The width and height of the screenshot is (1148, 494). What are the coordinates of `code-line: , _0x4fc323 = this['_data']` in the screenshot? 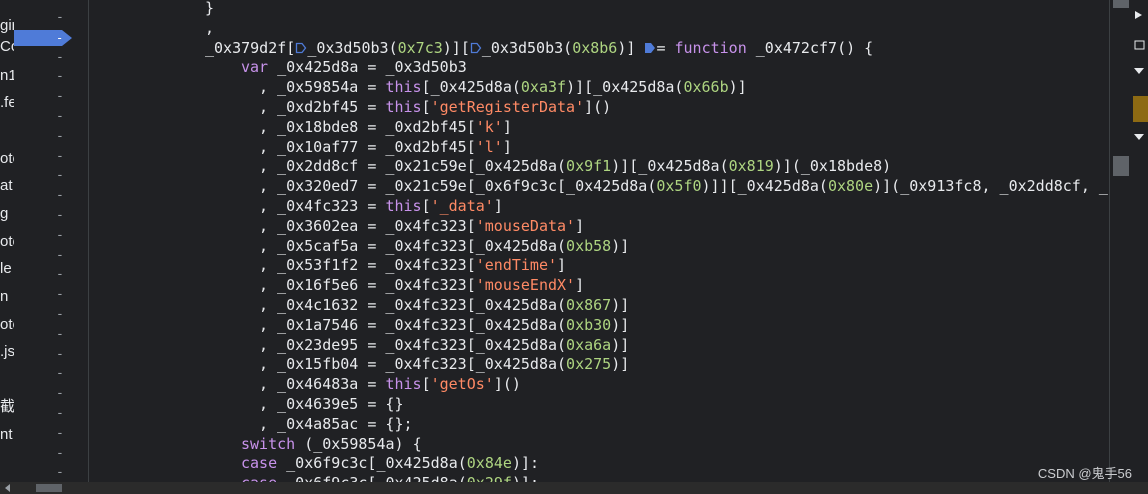 It's located at (381, 206).